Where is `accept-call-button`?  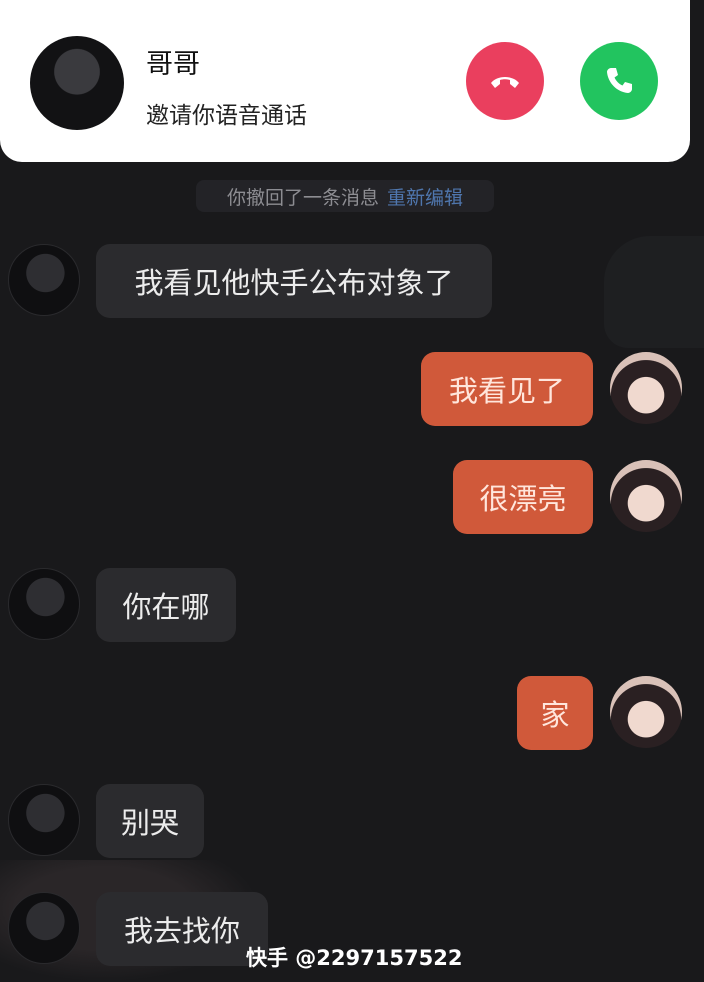
accept-call-button is located at coordinates (619, 81).